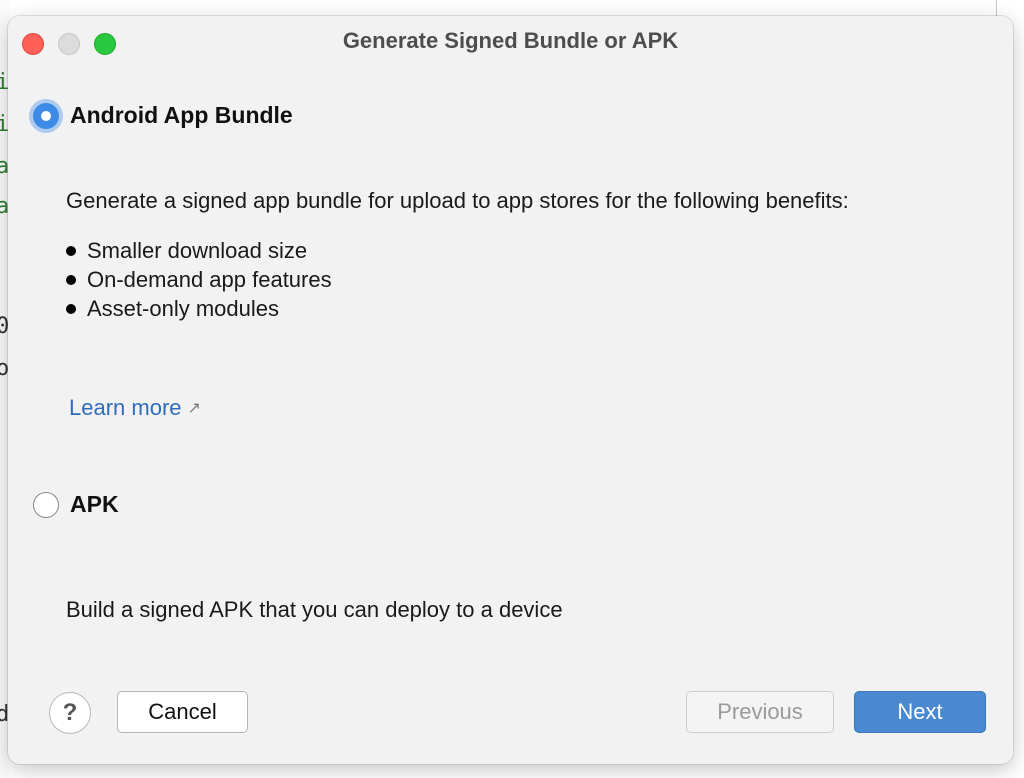  I want to click on list-item: Smaller download size, so click(199, 250).